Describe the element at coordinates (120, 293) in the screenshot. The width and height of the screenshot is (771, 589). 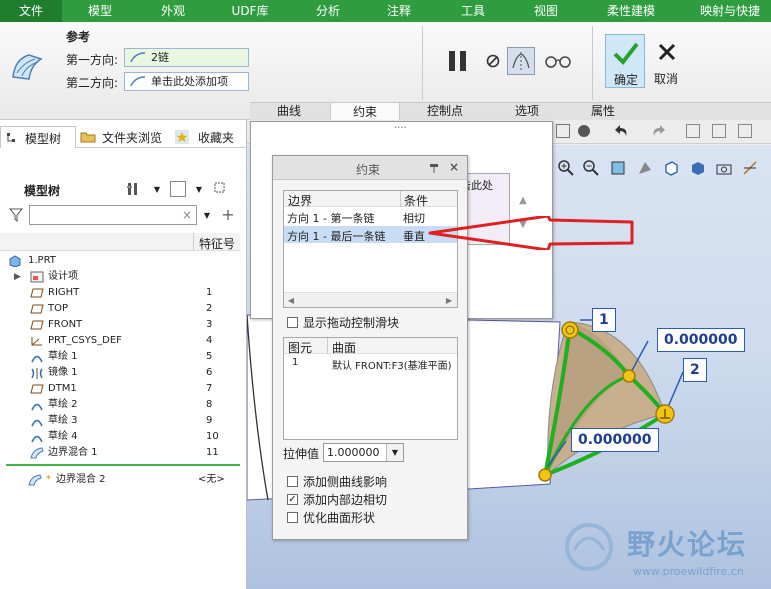
I see `tree-row: RIGHT 1` at that location.